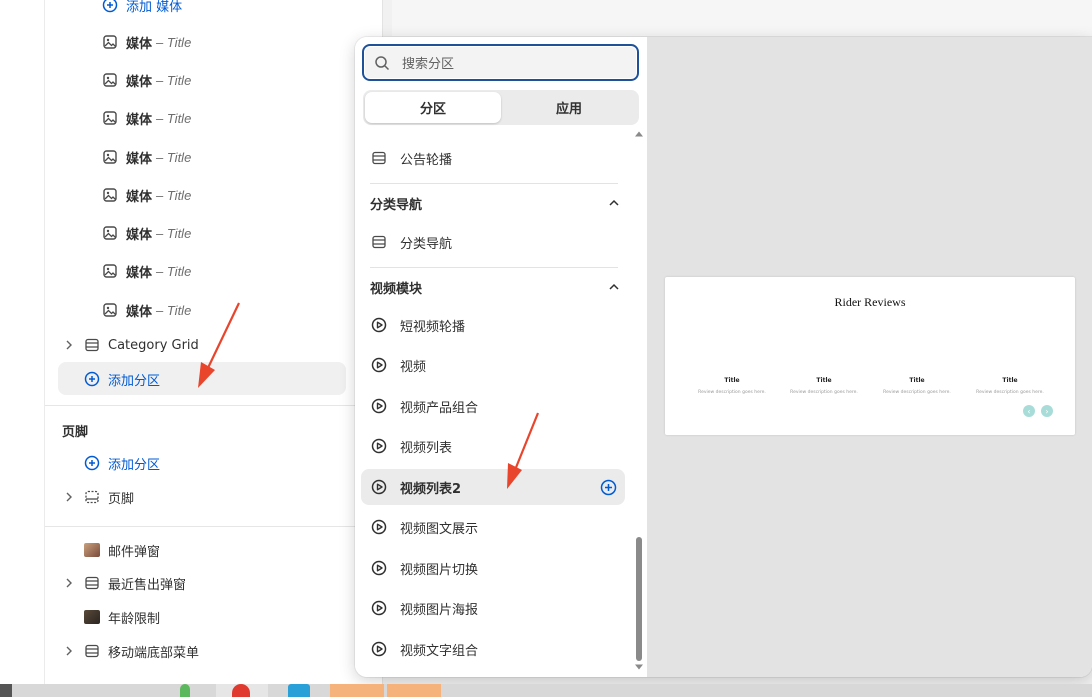 This screenshot has width=1092, height=697. I want to click on sidebar-item-footer: 页脚, so click(109, 497).